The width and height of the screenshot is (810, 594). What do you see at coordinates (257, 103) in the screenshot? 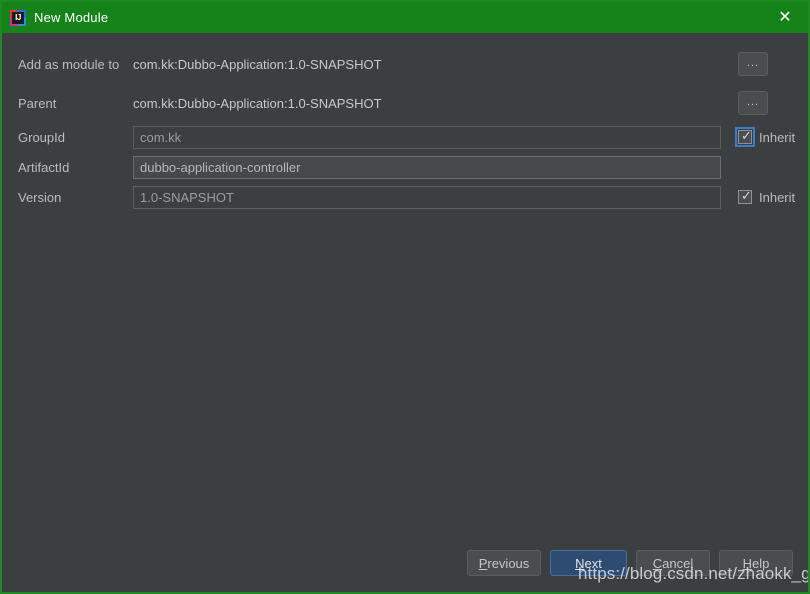
I see `value-parent: com.kk:Dubbo-Application:1.0-SNAPSHOT` at bounding box center [257, 103].